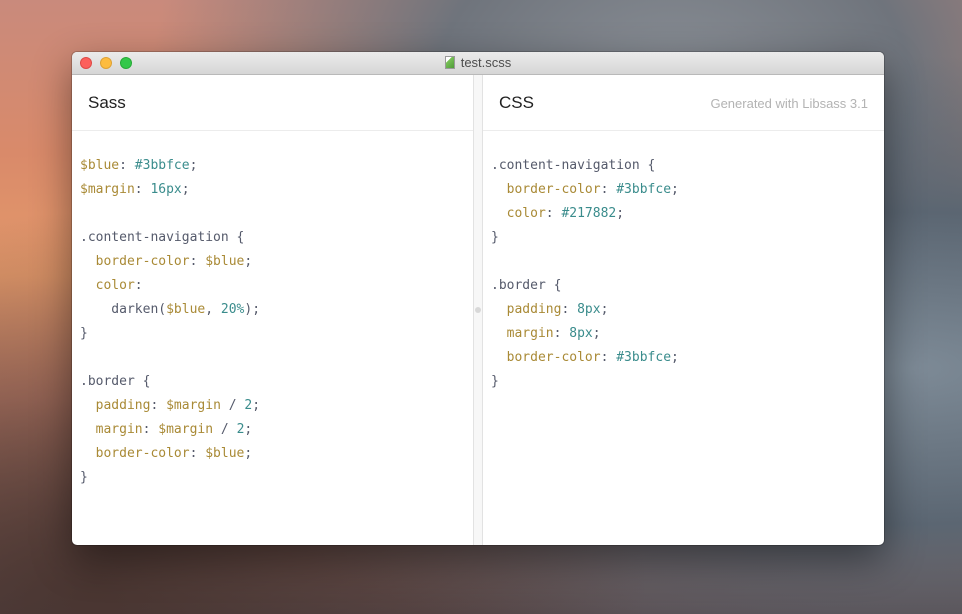  I want to click on code-line: margin: $margin / 2;, so click(170, 430).